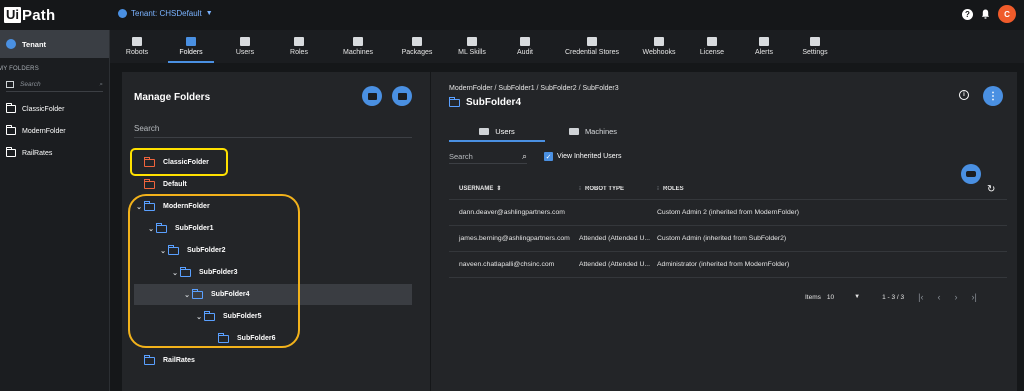 This screenshot has width=1024, height=391. What do you see at coordinates (967, 14) in the screenshot?
I see `help-icon: ?` at bounding box center [967, 14].